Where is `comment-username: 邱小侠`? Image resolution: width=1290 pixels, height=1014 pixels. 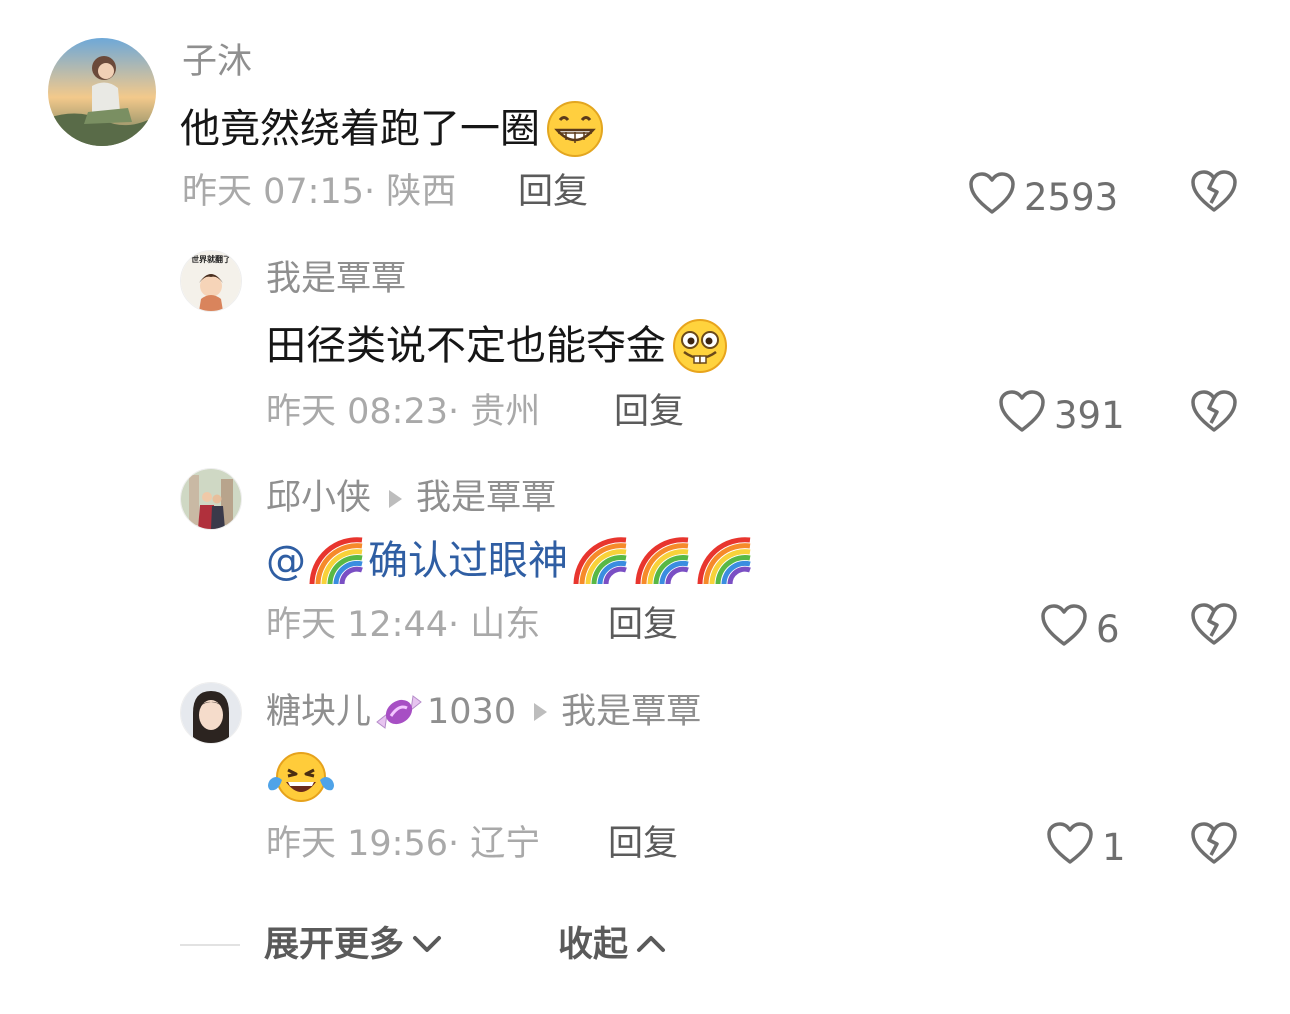
comment-username: 邱小侠 is located at coordinates (318, 498).